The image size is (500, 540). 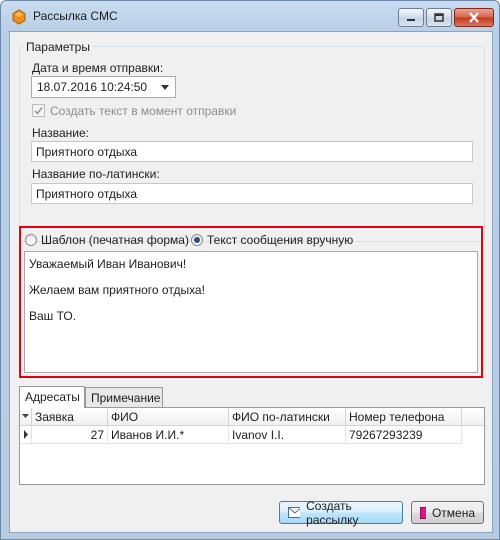 I want to click on cell-fio: Иванов И.И.*, so click(x=168, y=435).